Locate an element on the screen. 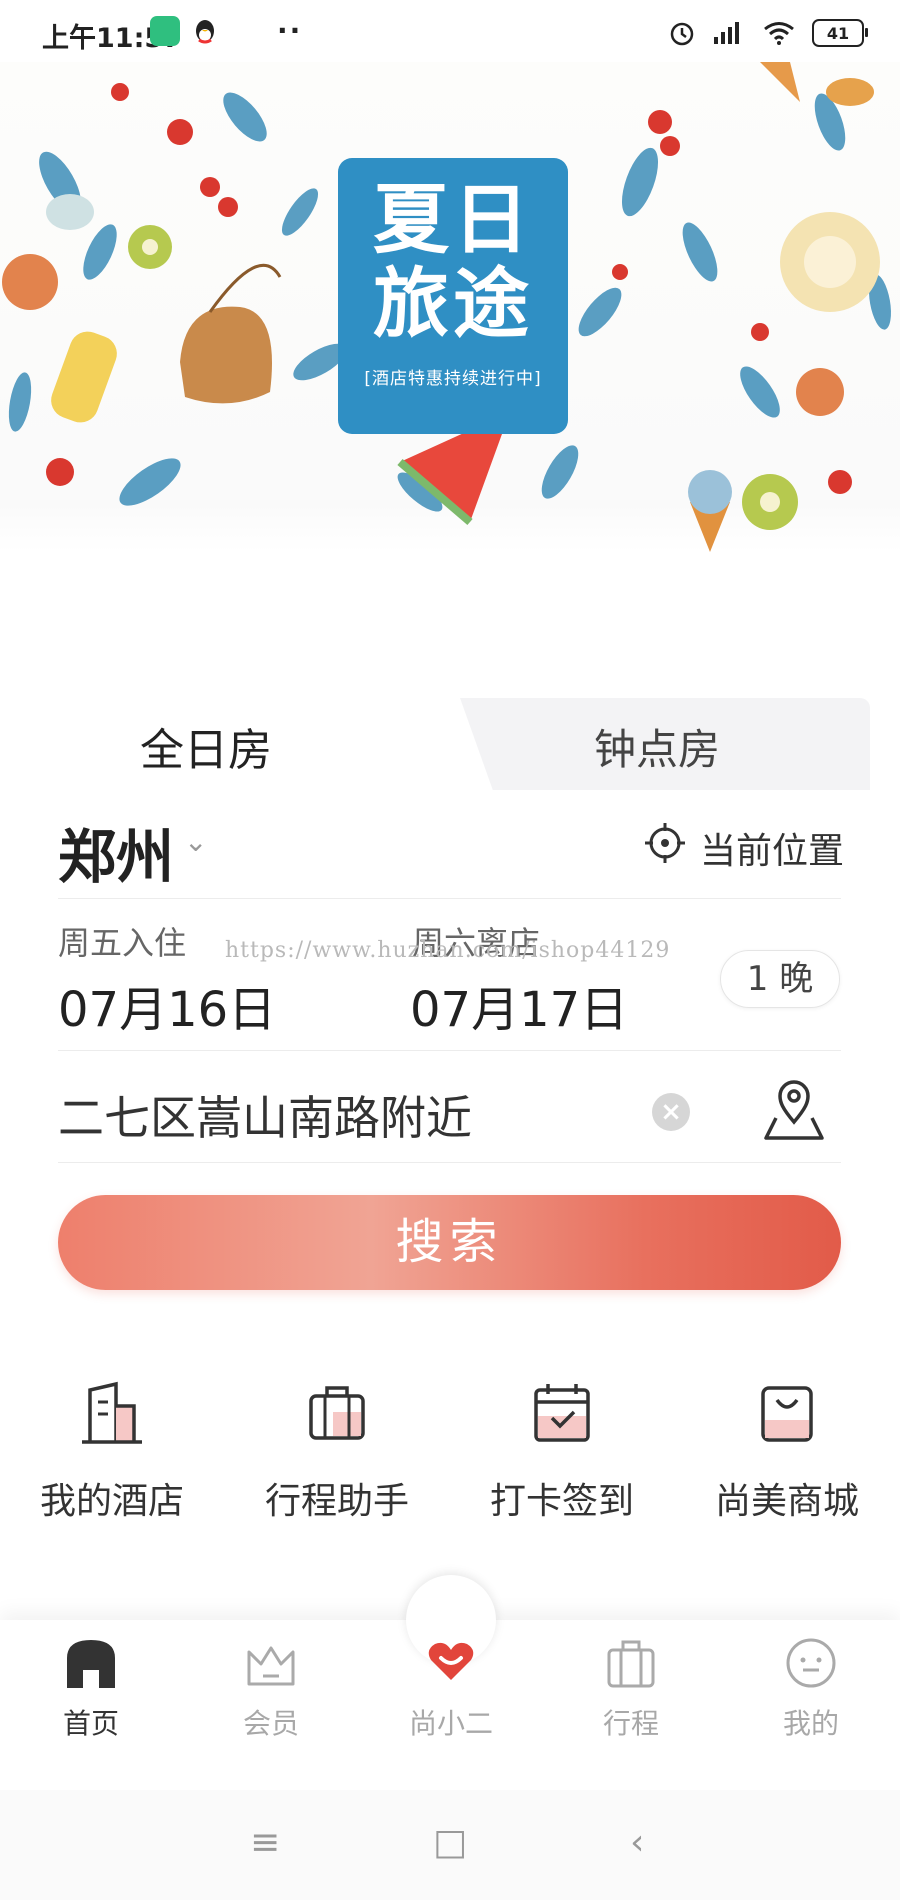 The width and height of the screenshot is (900, 1900). nav-label: 会员 is located at coordinates (270, 1723).